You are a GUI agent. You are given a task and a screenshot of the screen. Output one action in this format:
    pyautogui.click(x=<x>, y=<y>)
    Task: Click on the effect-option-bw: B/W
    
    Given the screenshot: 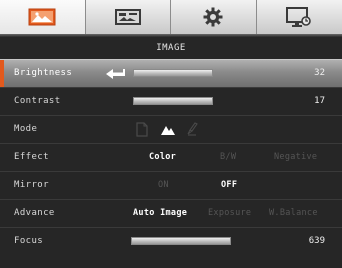 What is the action you would take?
    pyautogui.click(x=228, y=157)
    